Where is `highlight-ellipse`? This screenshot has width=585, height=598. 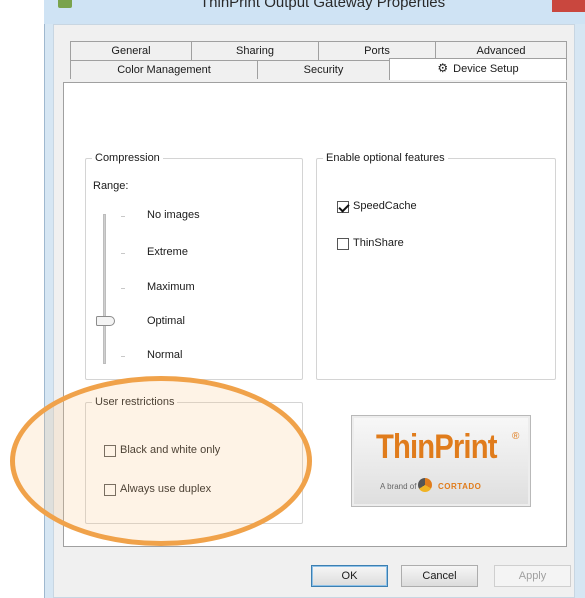 highlight-ellipse is located at coordinates (161, 461).